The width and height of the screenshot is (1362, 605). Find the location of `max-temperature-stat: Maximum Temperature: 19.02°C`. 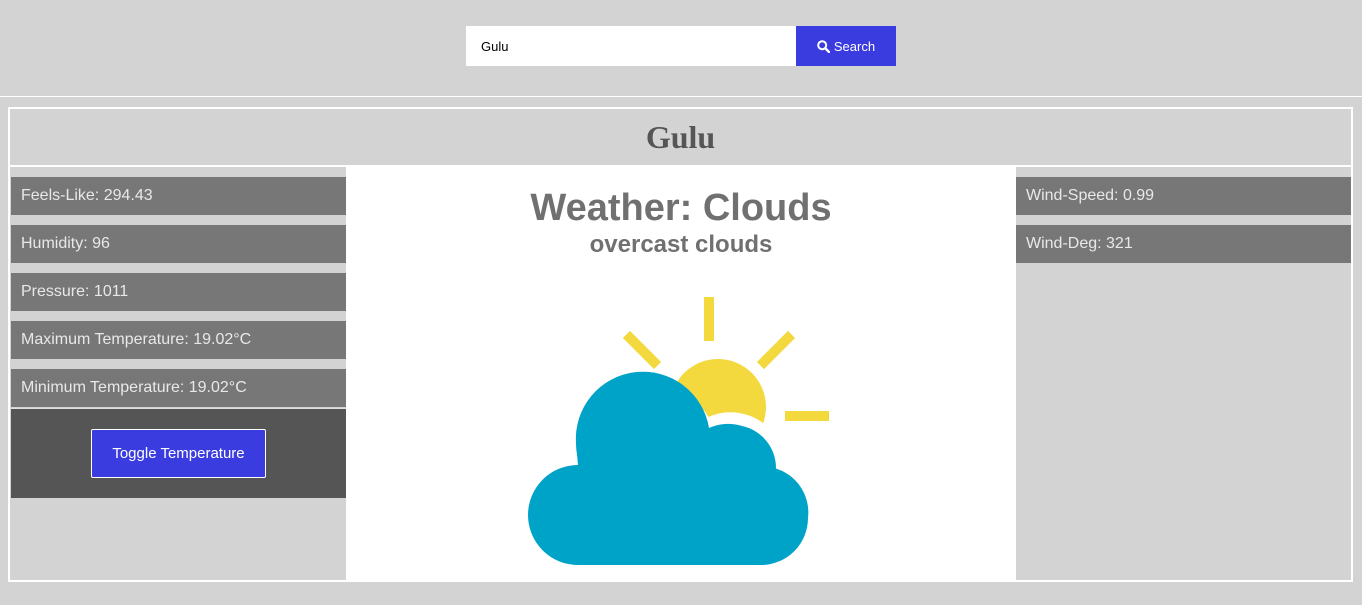

max-temperature-stat: Maximum Temperature: 19.02°C is located at coordinates (178, 340).